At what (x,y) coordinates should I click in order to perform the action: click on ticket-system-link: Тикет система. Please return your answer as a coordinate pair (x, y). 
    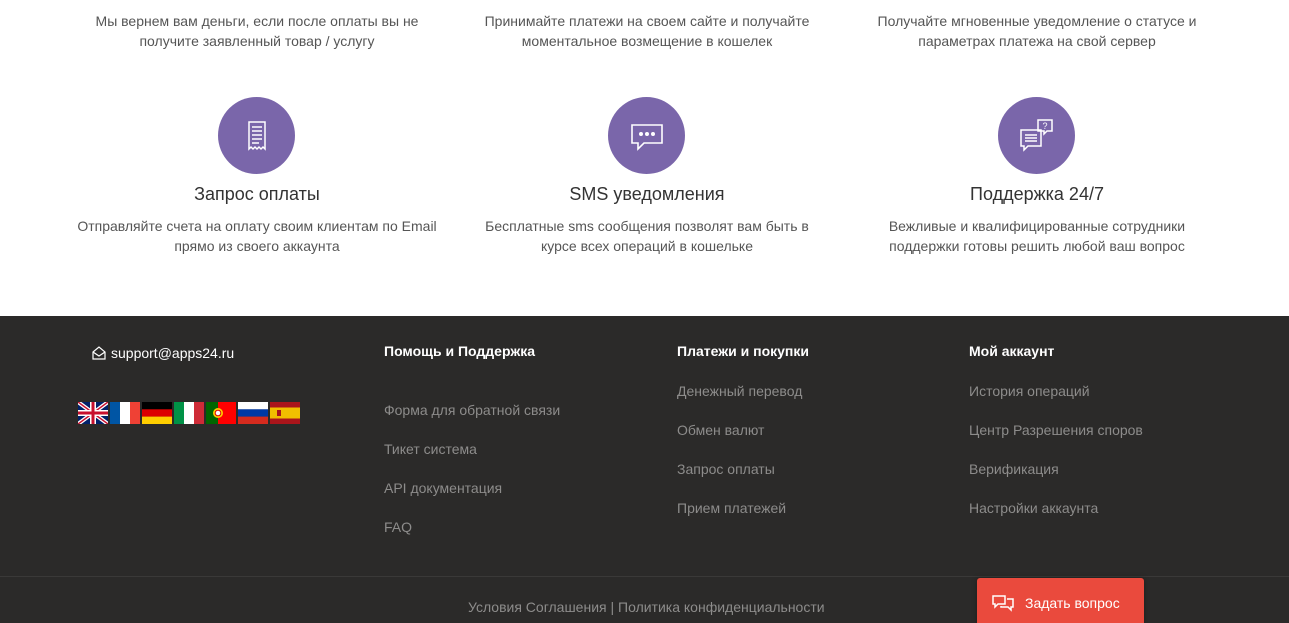
    Looking at the image, I should click on (472, 449).